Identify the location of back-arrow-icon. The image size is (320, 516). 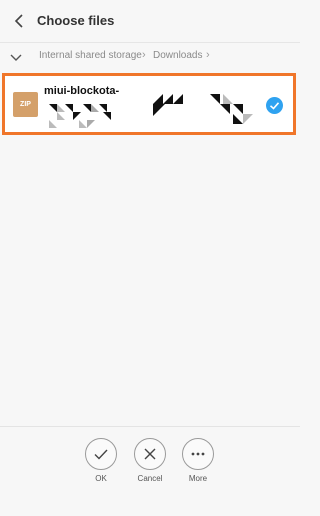
(20, 21).